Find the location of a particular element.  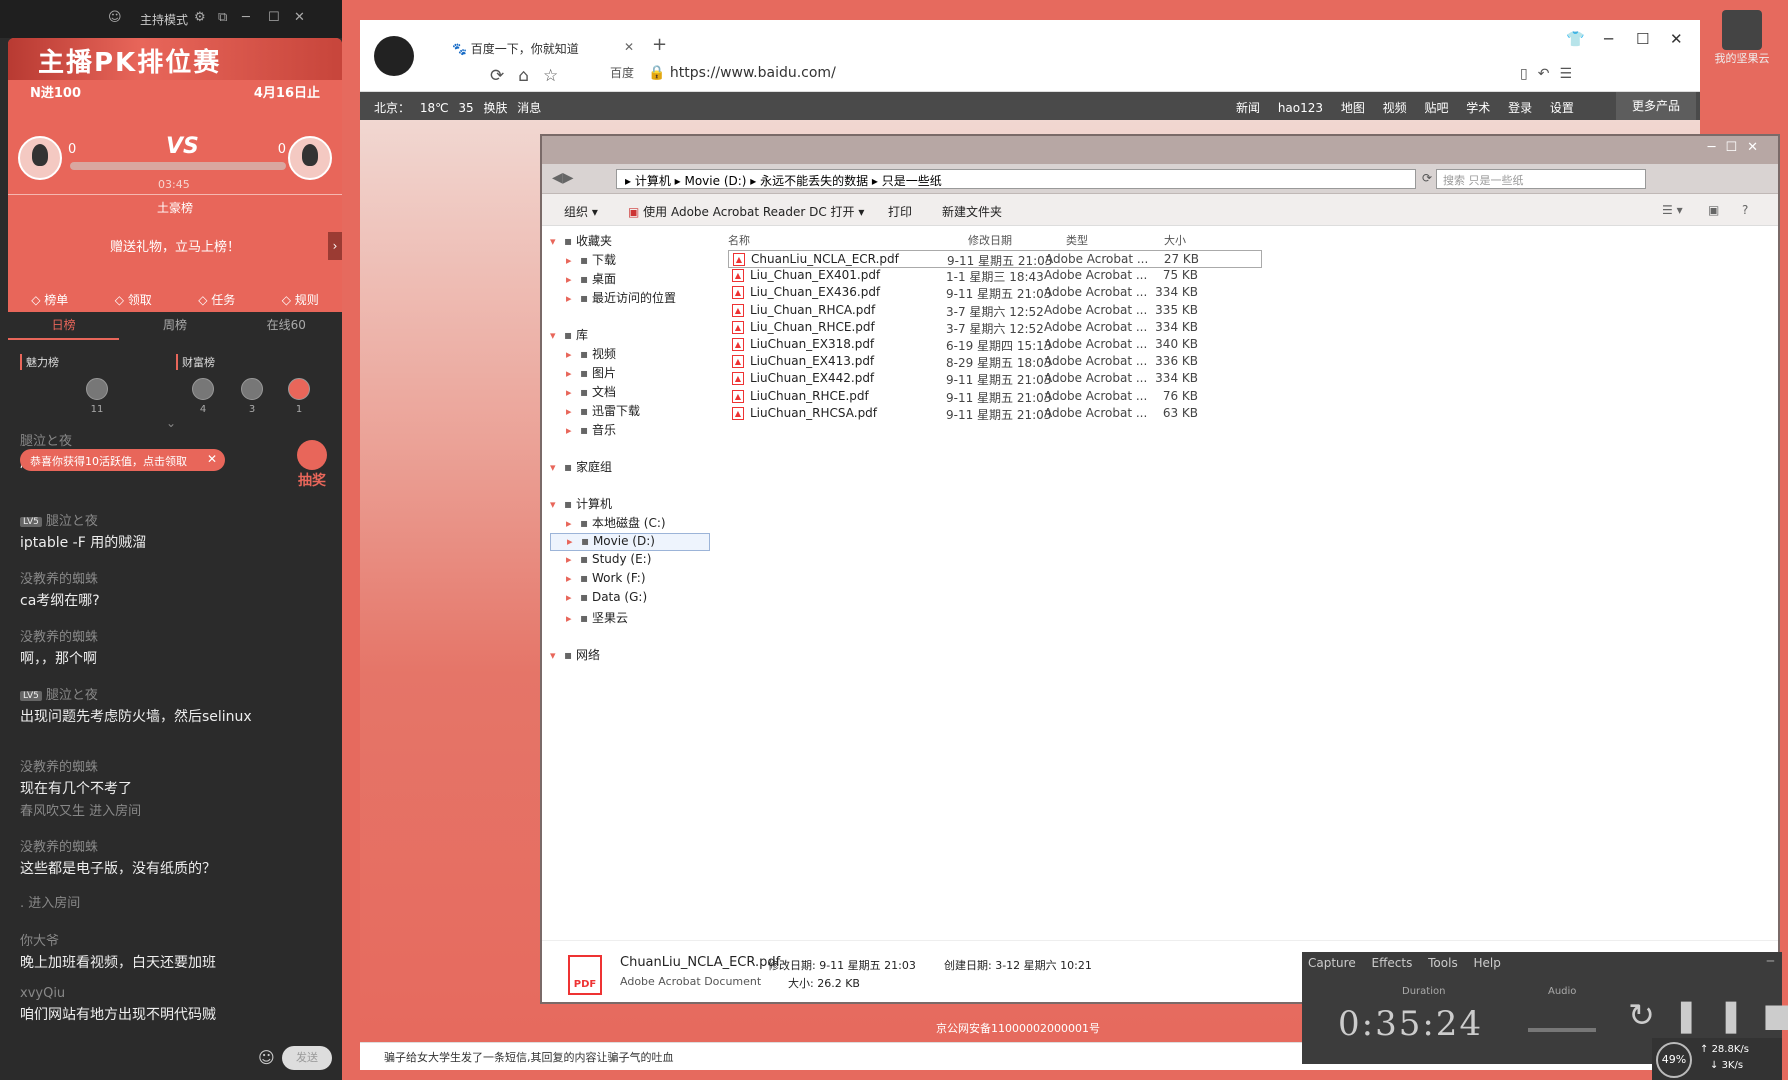

help-icon: ? is located at coordinates (1745, 210).